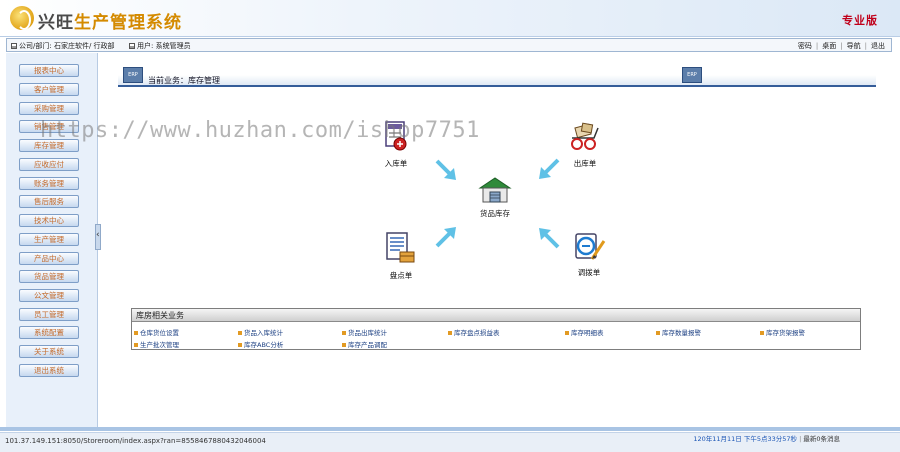 This screenshot has width=900, height=452. Describe the element at coordinates (590, 246) in the screenshot. I see `transfer-edit-icon` at that location.